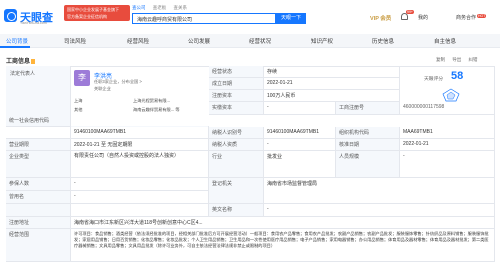 The width and height of the screenshot is (500, 278). Describe the element at coordinates (236, 96) in the screenshot. I see `field-label: 注册资本` at that location.